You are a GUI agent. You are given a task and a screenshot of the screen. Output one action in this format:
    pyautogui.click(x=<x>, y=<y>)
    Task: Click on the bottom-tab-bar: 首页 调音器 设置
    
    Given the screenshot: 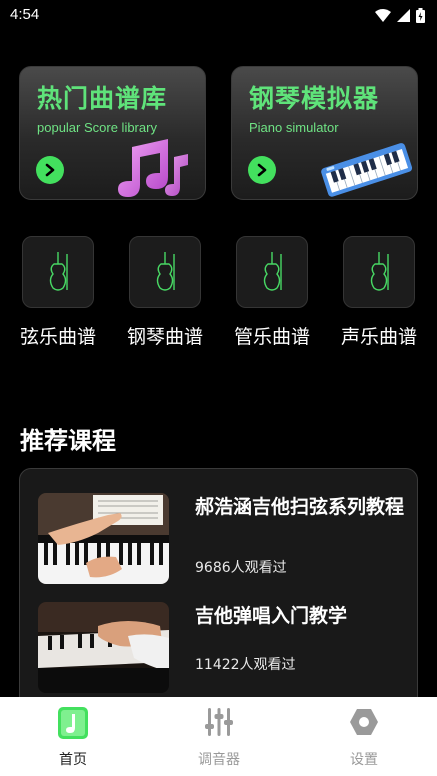 What is the action you would take?
    pyautogui.click(x=218, y=736)
    